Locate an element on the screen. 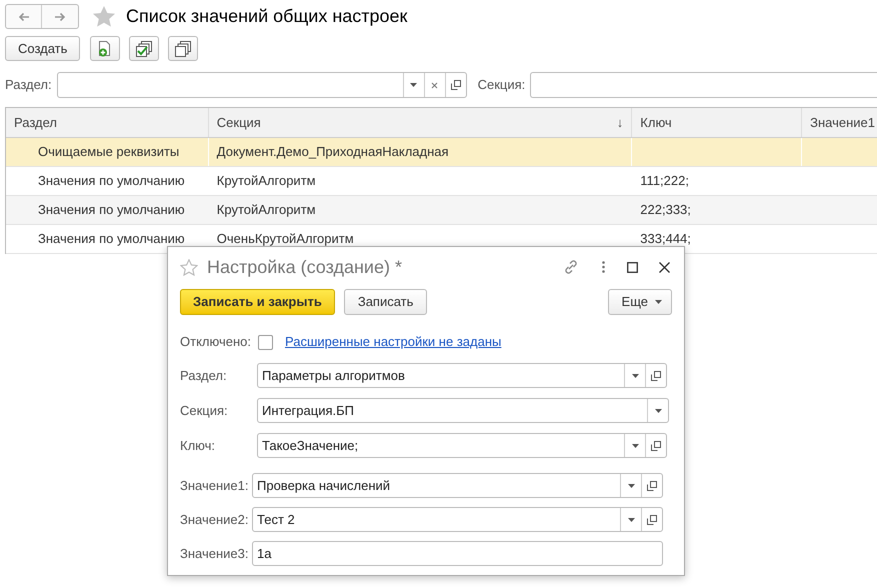 This screenshot has height=588, width=877. field-label: Значение2: is located at coordinates (215, 519).